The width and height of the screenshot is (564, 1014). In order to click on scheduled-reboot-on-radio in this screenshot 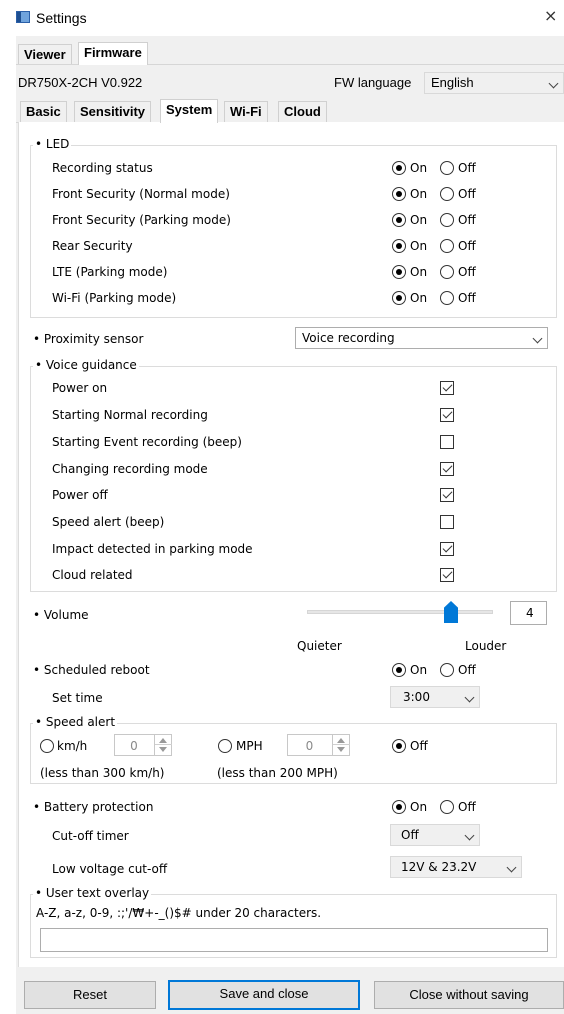, I will do `click(399, 670)`.